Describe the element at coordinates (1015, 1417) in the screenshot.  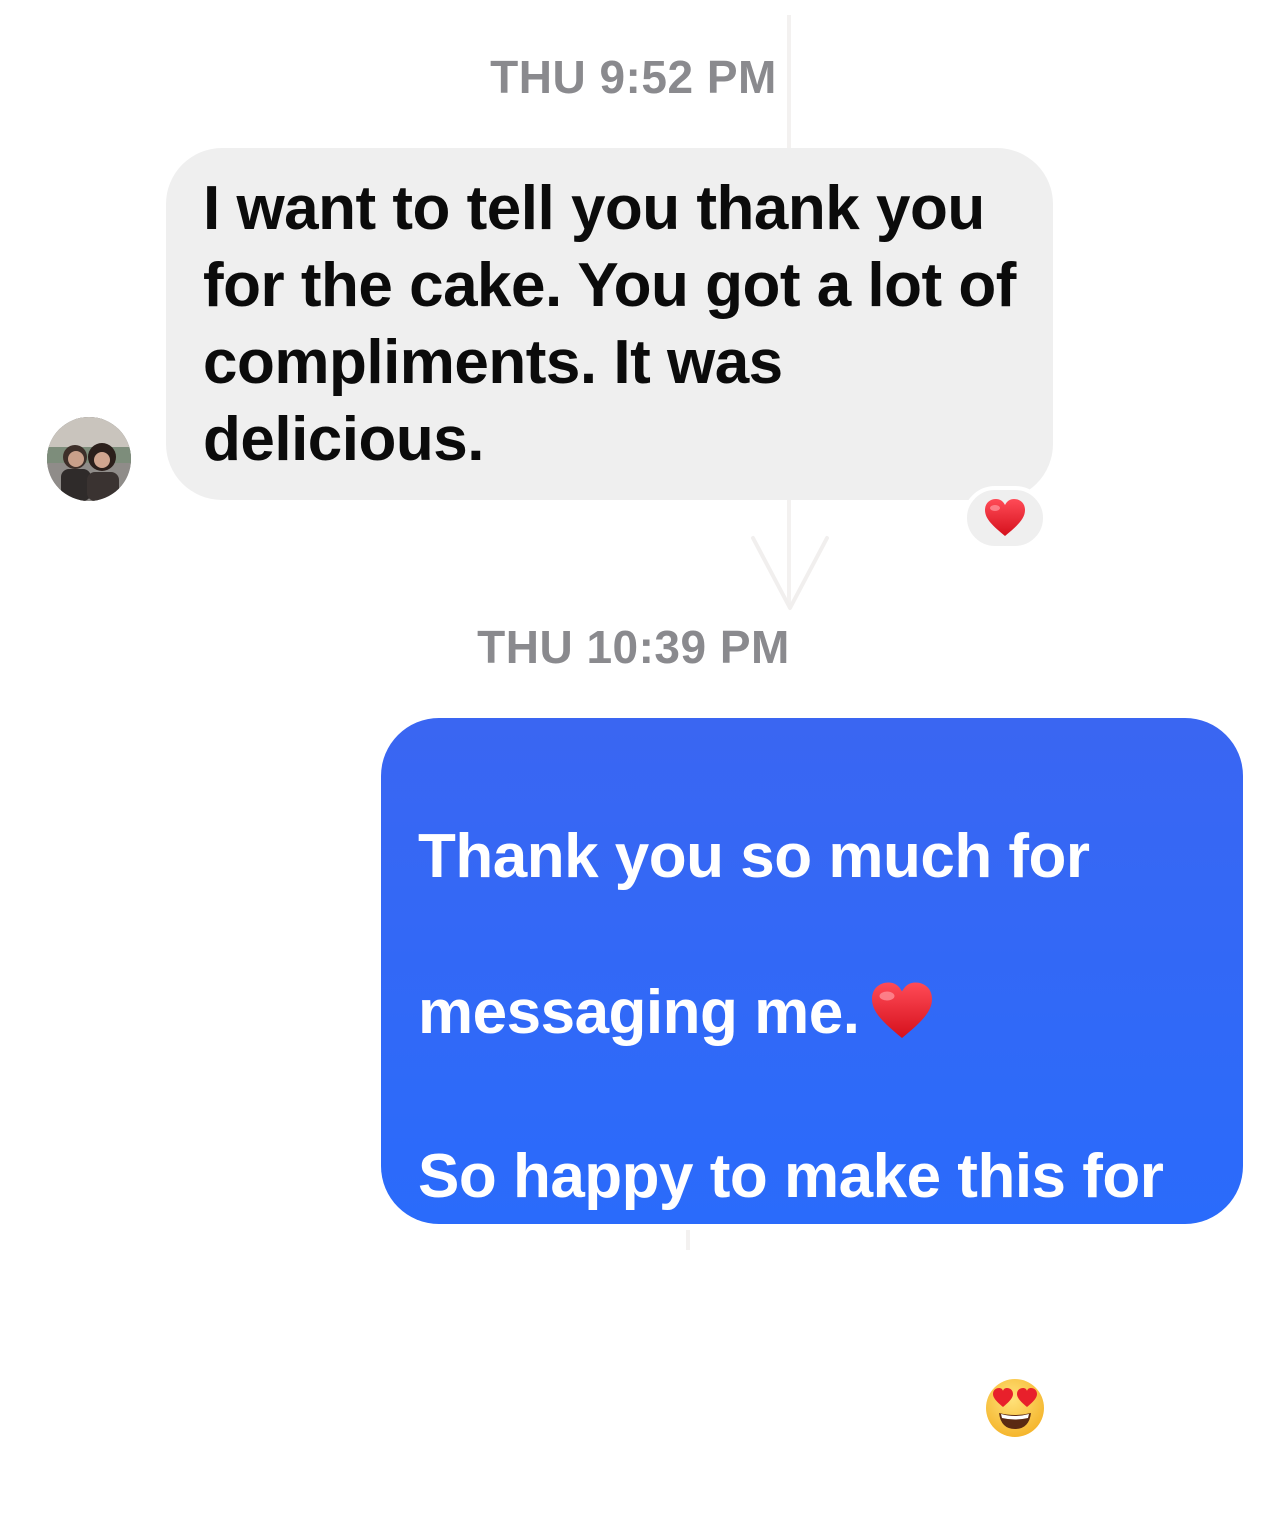
I see `heart-eyes-emoji-icon` at that location.